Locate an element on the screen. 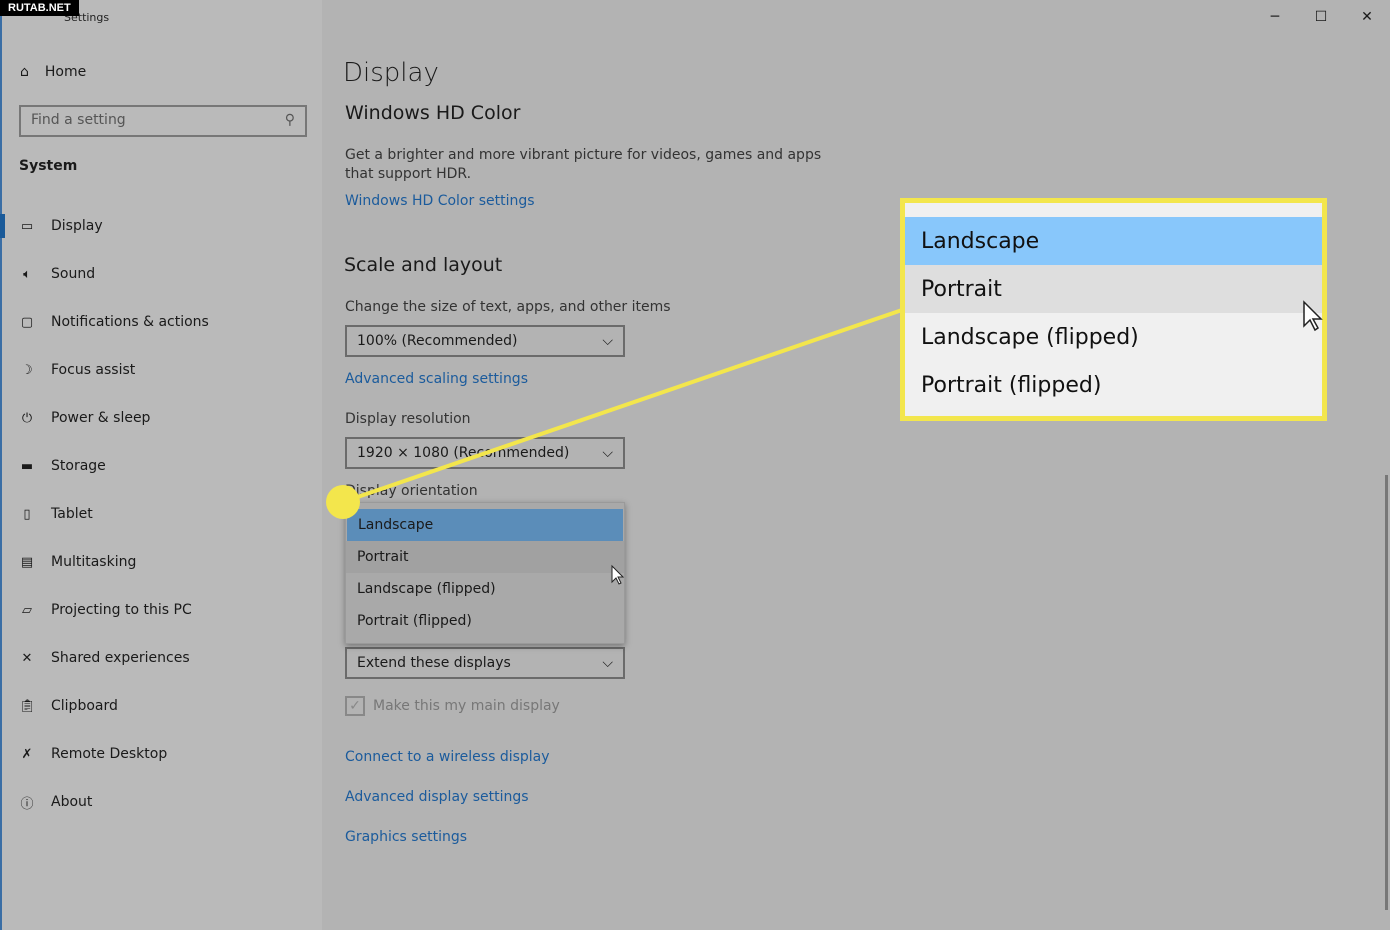 This screenshot has width=1390, height=930. callout-option-portrait: Portrait is located at coordinates (1113, 289).